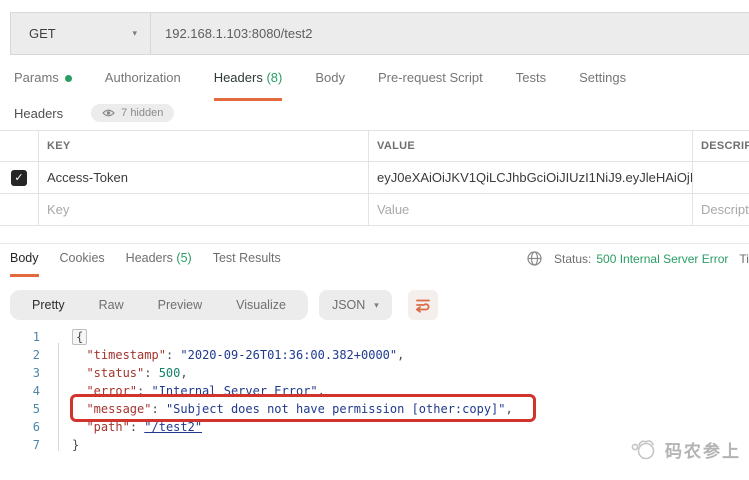 Image resolution: width=749 pixels, height=480 pixels. Describe the element at coordinates (36, 445) in the screenshot. I see `line-number: 7` at that location.